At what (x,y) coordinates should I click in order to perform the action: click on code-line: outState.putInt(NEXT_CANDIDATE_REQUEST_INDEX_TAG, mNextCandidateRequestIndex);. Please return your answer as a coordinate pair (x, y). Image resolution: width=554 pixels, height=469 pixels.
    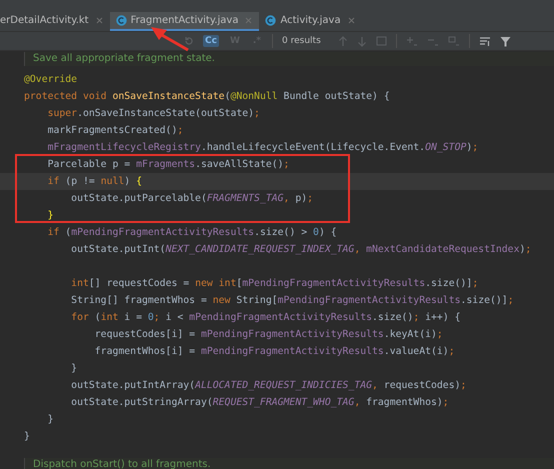
    Looking at the image, I should click on (301, 249).